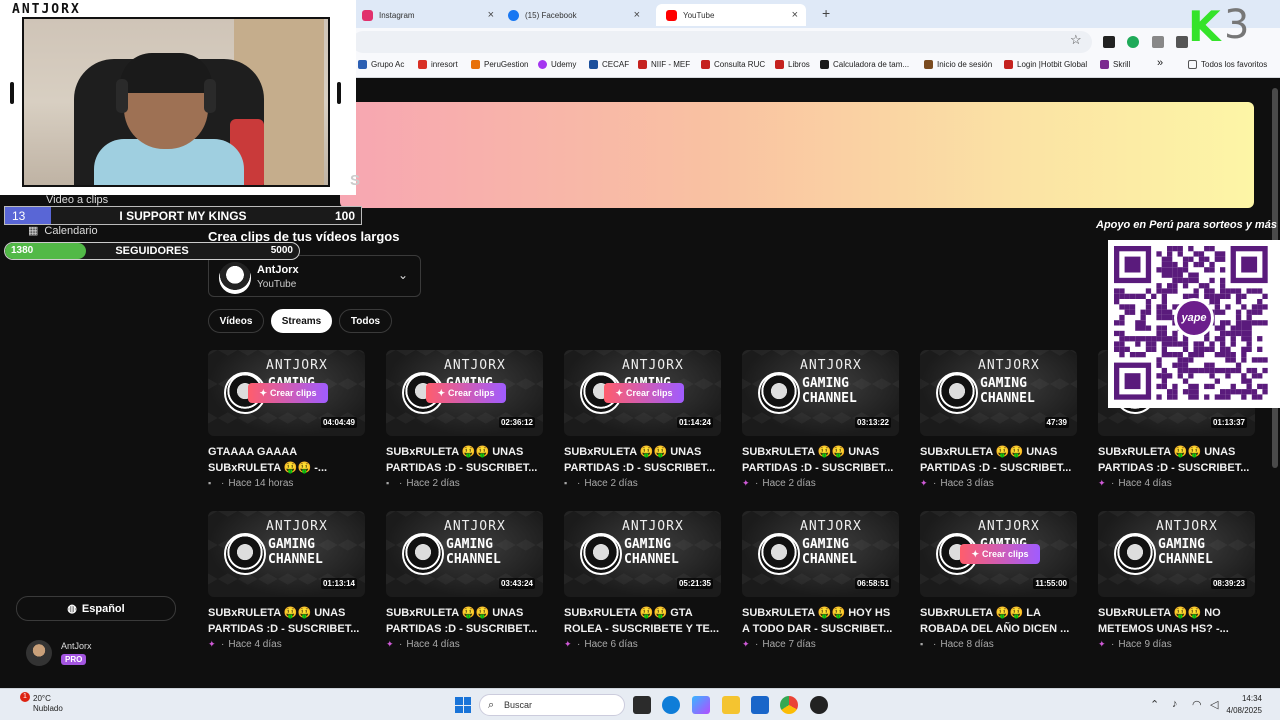  I want to click on tab-instagram: Instagram ×, so click(427, 15).